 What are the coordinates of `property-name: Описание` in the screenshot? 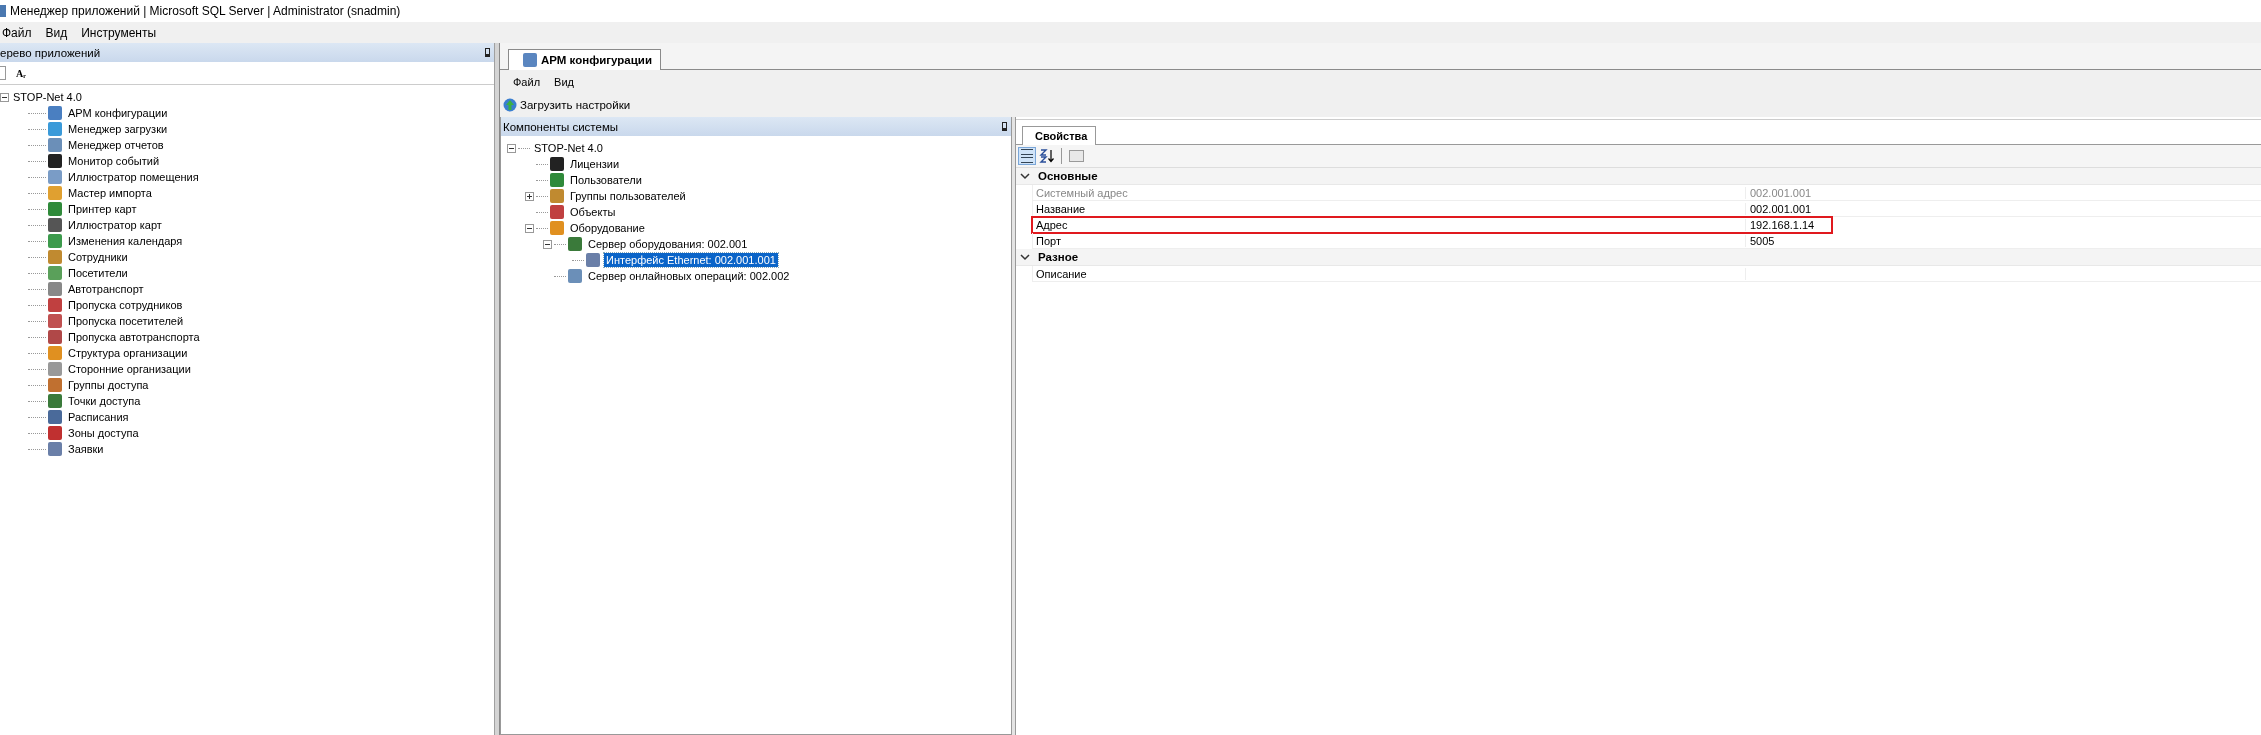 It's located at (1389, 273).